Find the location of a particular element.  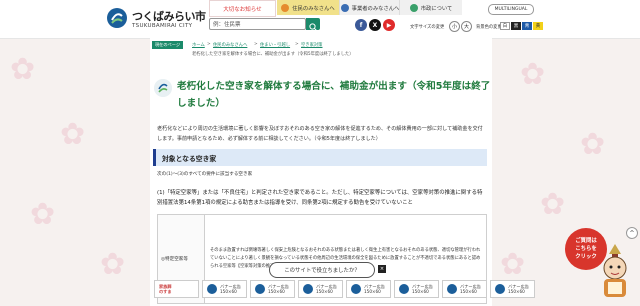

tab-city-label: 市政について is located at coordinates (436, 8).